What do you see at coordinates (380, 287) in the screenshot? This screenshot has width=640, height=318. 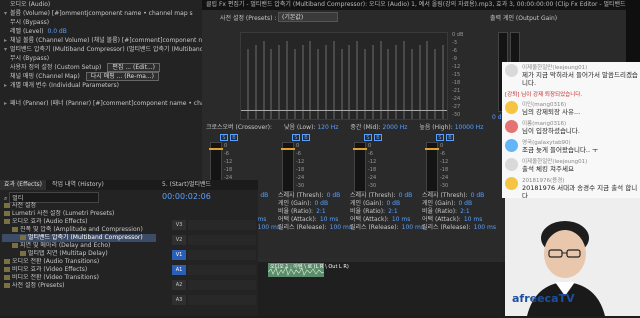 I see `timeline-area: 오디오 1 : 아텐 \ 로 (L R \ Out L R)` at bounding box center [380, 287].